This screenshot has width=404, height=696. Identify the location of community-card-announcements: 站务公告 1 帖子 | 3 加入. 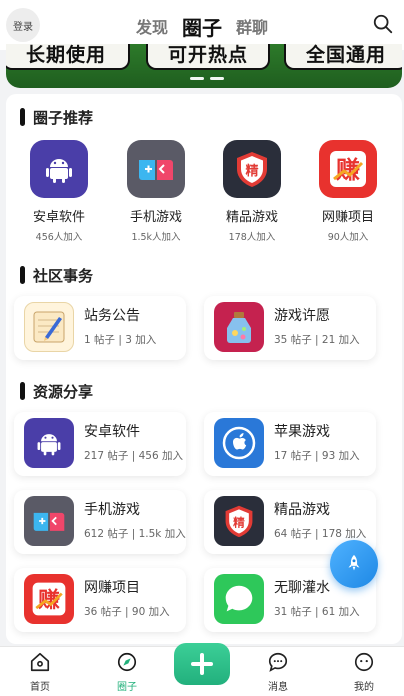
(100, 328).